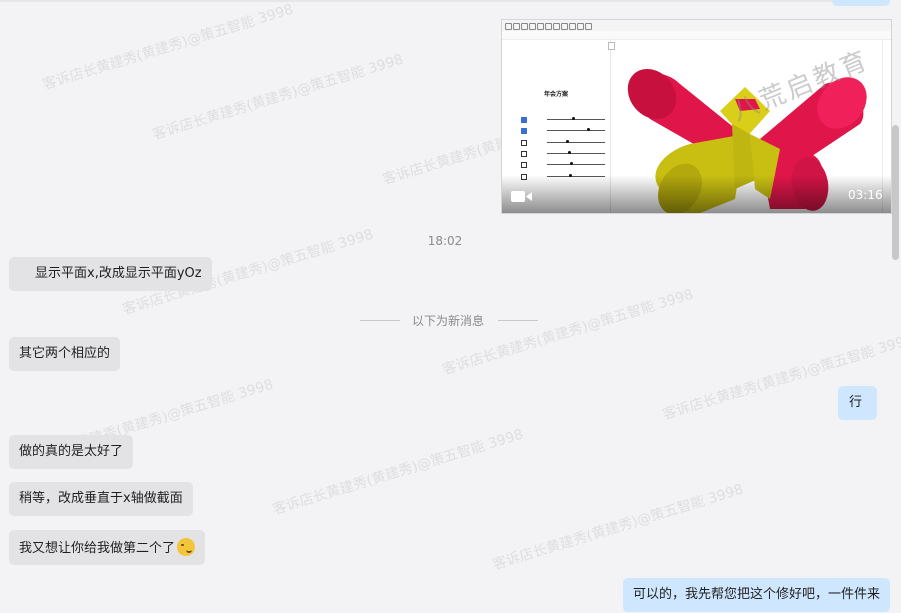  What do you see at coordinates (556, 94) in the screenshot?
I see `panel-title: 年会方案` at bounding box center [556, 94].